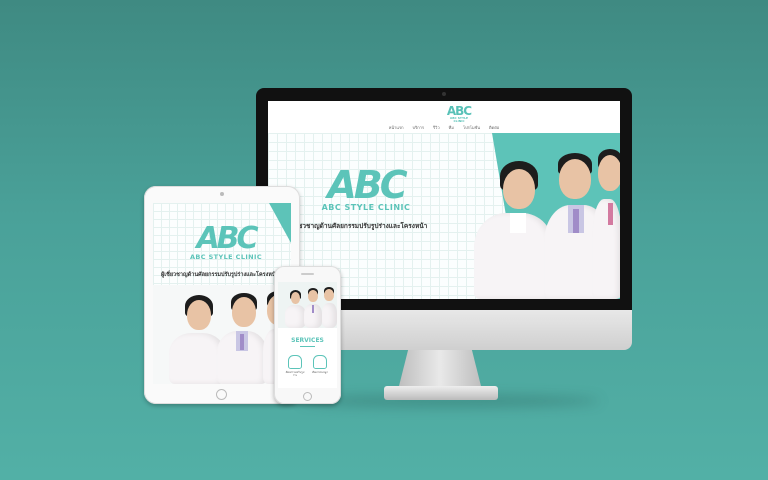  Describe the element at coordinates (436, 128) in the screenshot. I see `nav-item: รีวิว` at that location.